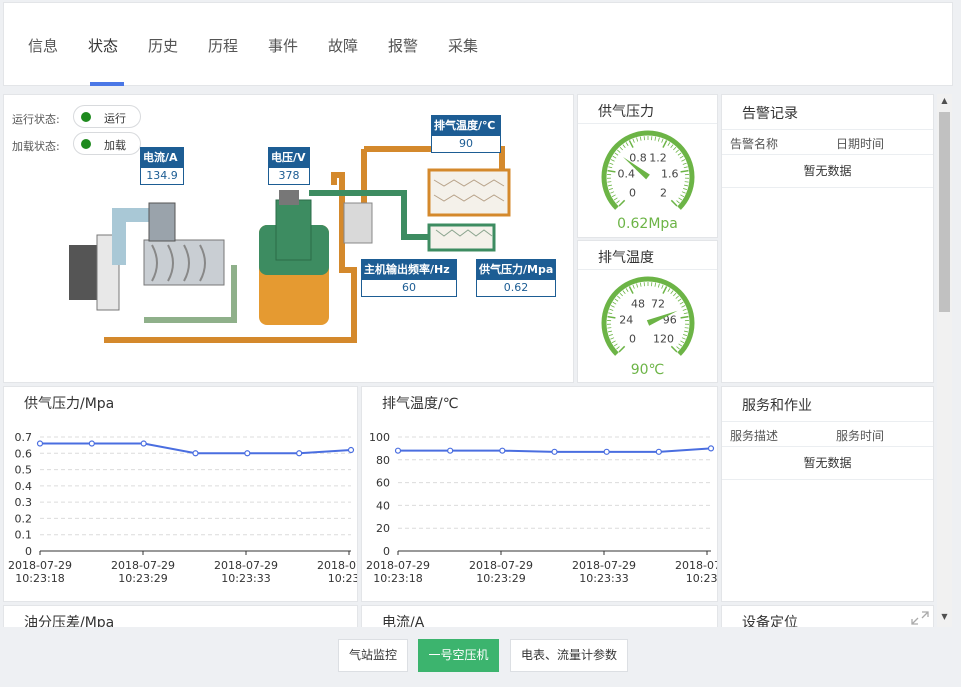  Describe the element at coordinates (24, 518) in the screenshot. I see `chart-pressure-y-tick: 0.2` at that location.